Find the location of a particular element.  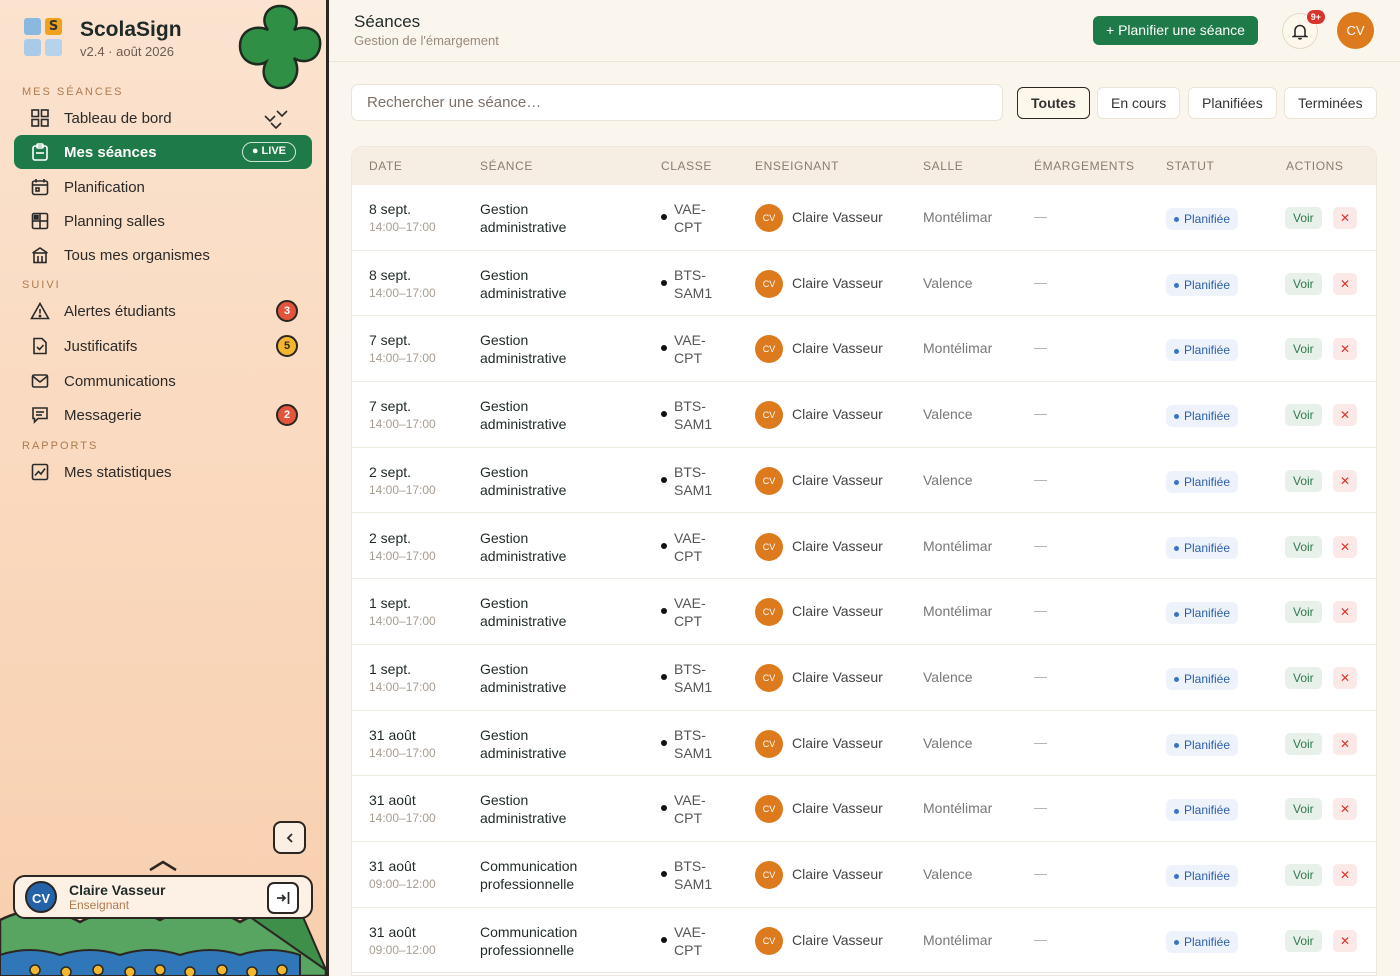

collapse-sidebar-button is located at coordinates (289, 837).